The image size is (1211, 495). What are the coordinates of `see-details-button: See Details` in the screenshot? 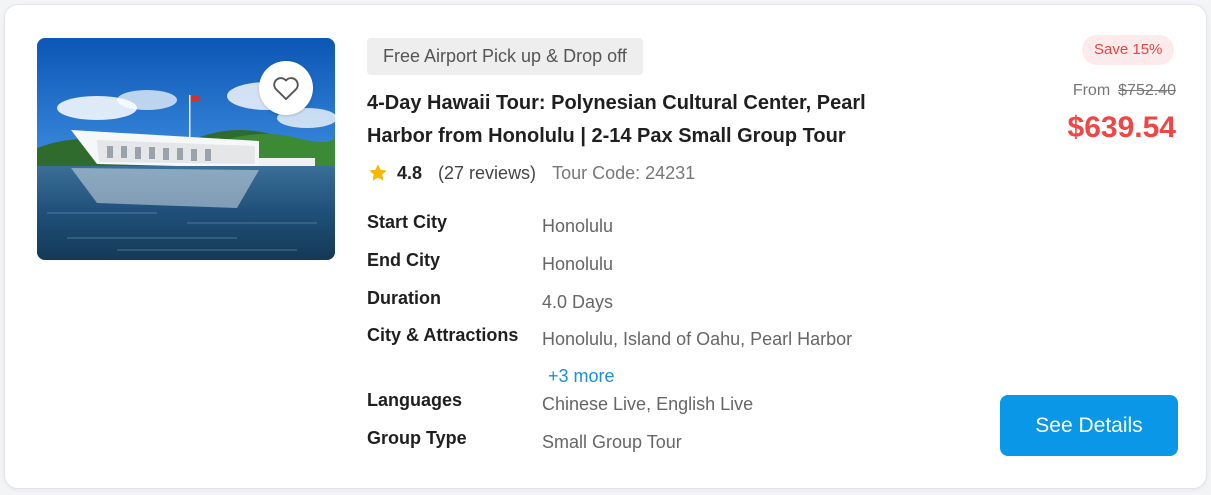 It's located at (1089, 425).